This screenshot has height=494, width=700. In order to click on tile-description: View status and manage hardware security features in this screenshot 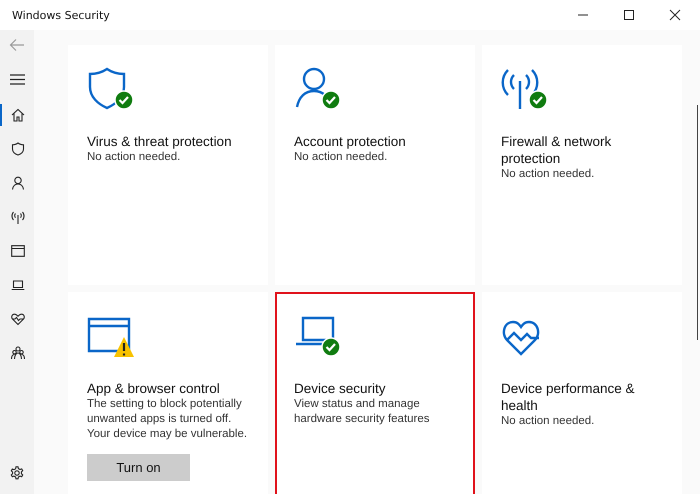, I will do `click(362, 412)`.